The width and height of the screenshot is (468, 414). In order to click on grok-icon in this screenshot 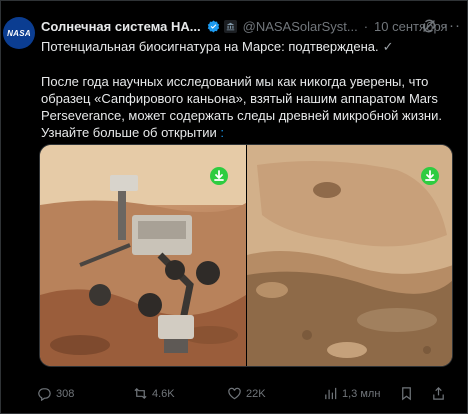, I will do `click(429, 26)`.